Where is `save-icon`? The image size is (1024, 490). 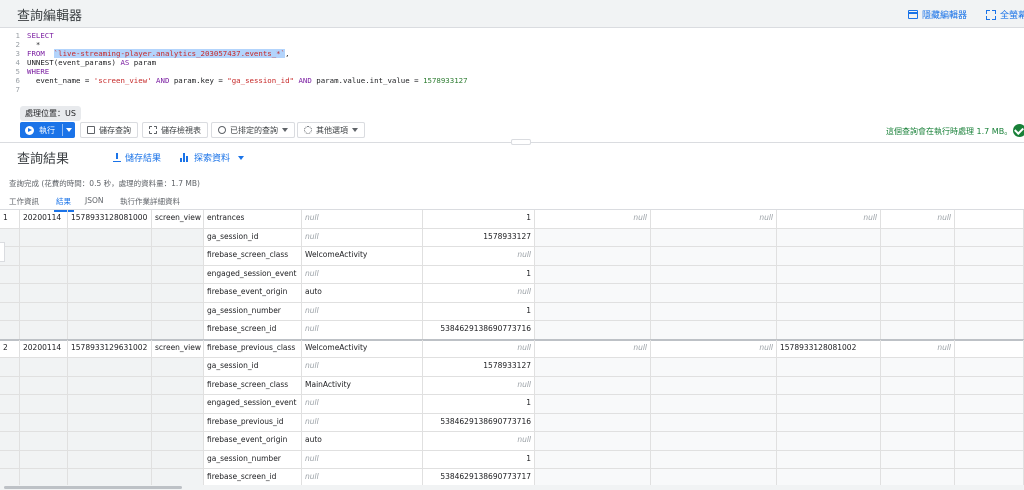 save-icon is located at coordinates (91, 130).